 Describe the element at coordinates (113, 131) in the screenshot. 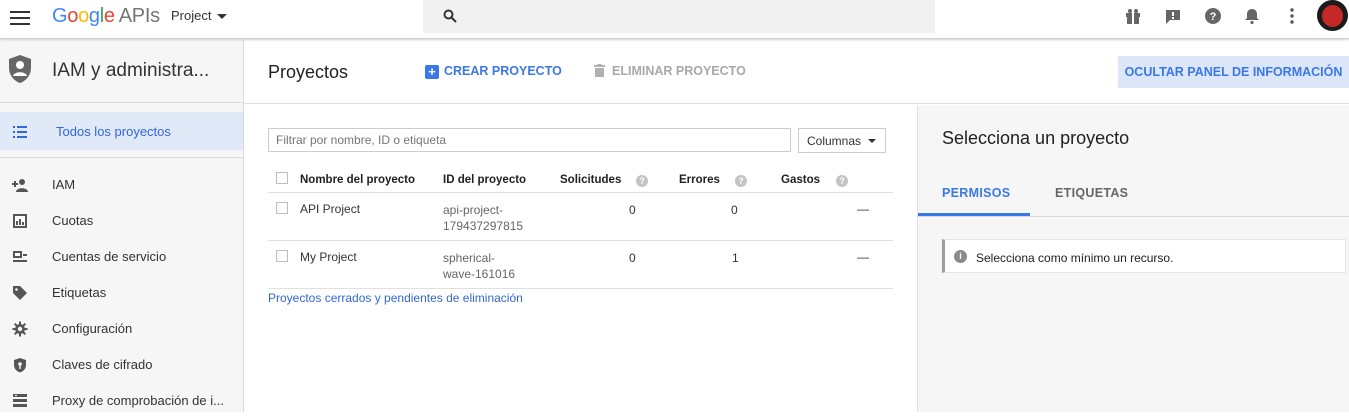

I see `sidebar-item-label: Todos los proyectos` at that location.